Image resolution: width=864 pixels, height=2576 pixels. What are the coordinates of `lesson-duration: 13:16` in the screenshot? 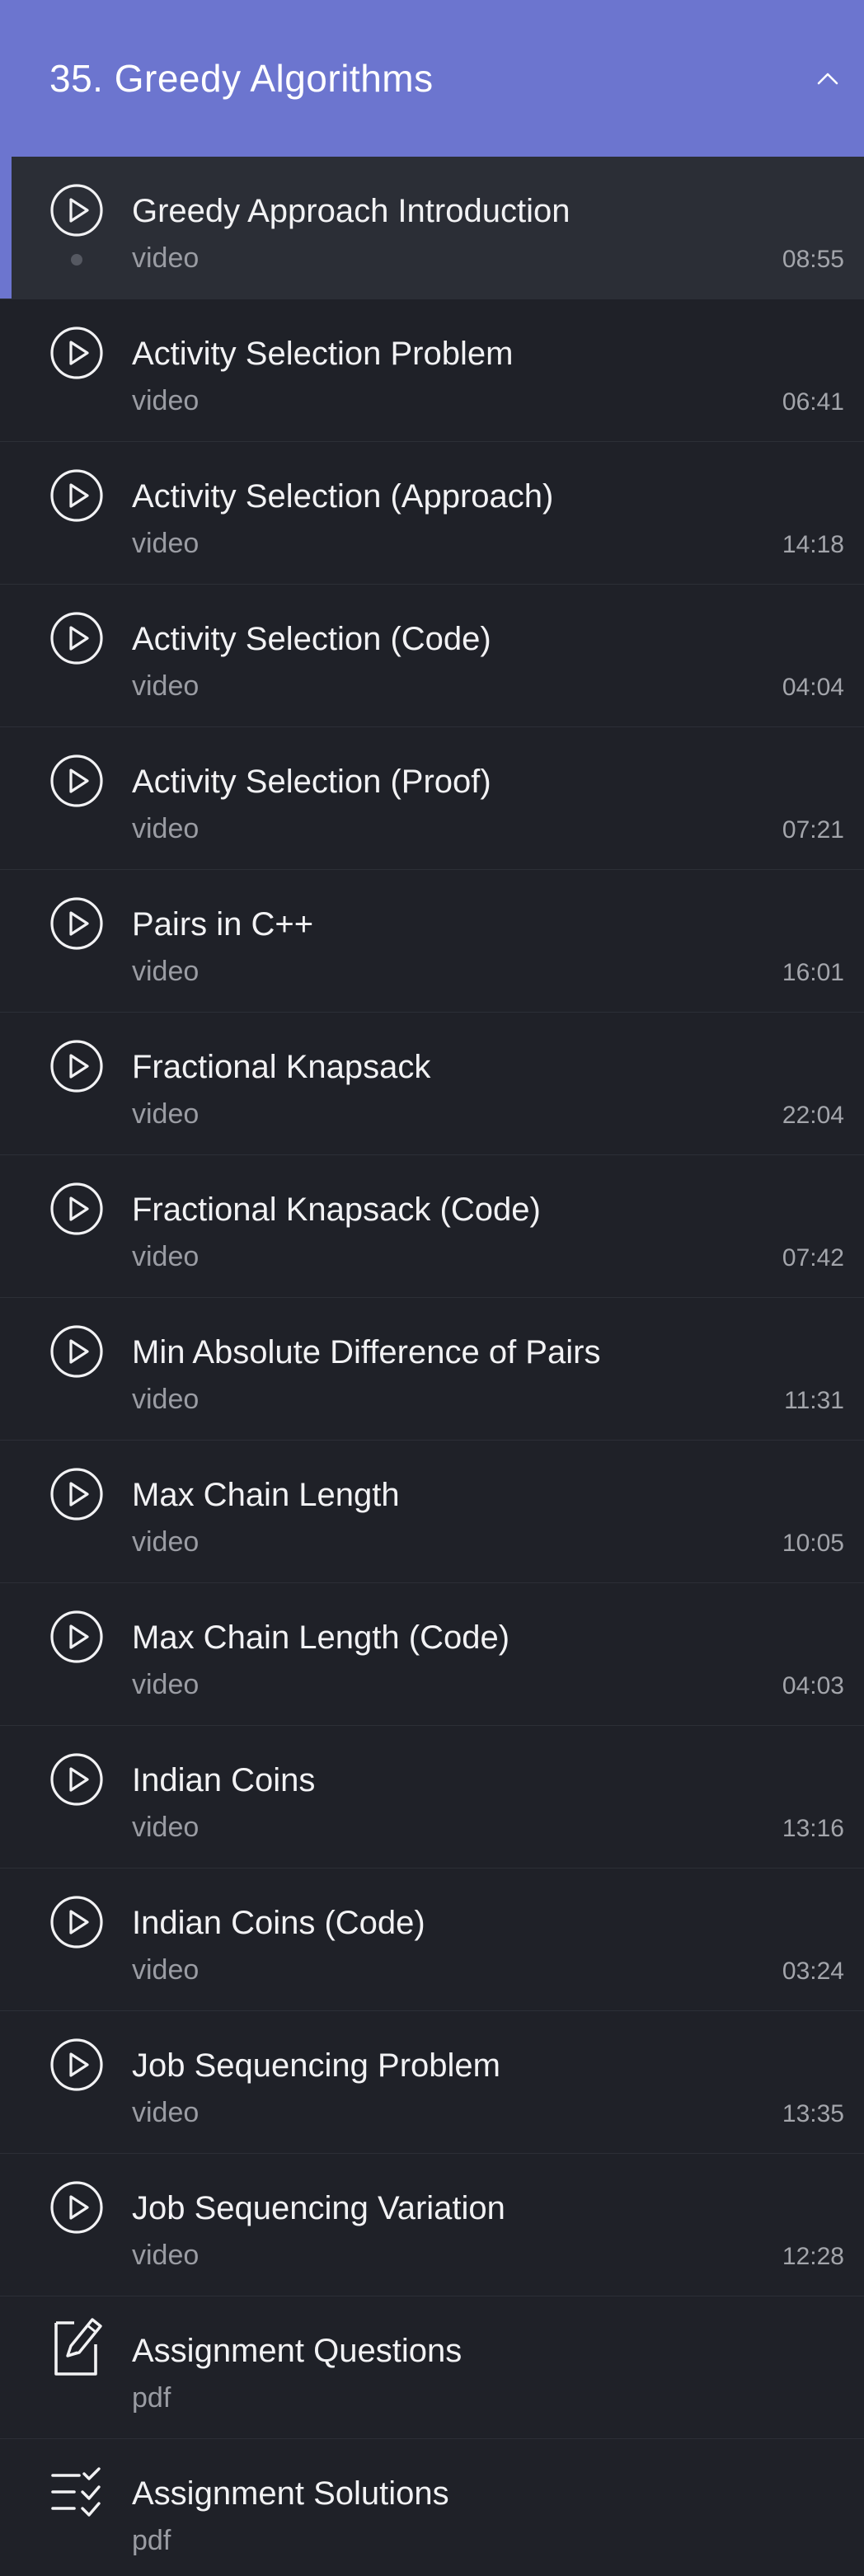 It's located at (813, 1828).